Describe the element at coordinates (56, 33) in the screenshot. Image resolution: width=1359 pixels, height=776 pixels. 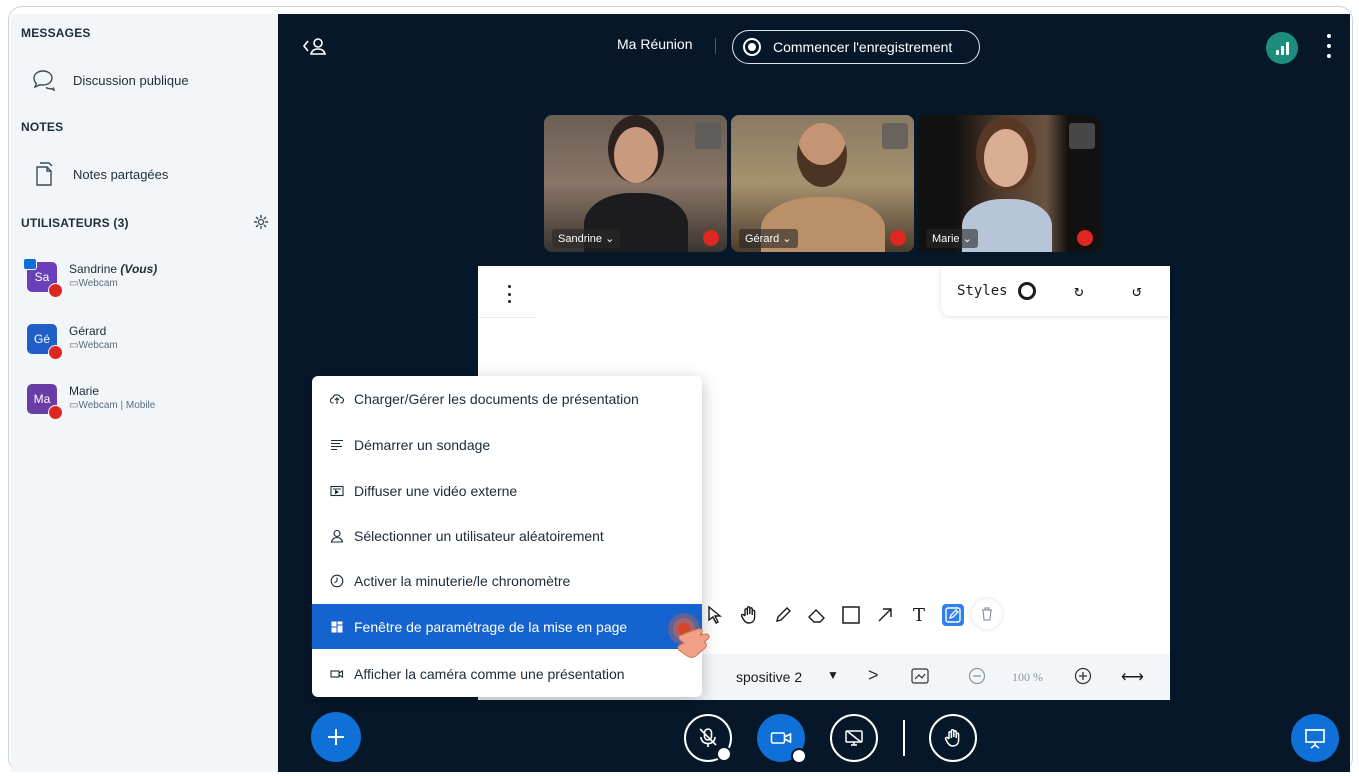
I see `messages-title: MESSAGES` at that location.